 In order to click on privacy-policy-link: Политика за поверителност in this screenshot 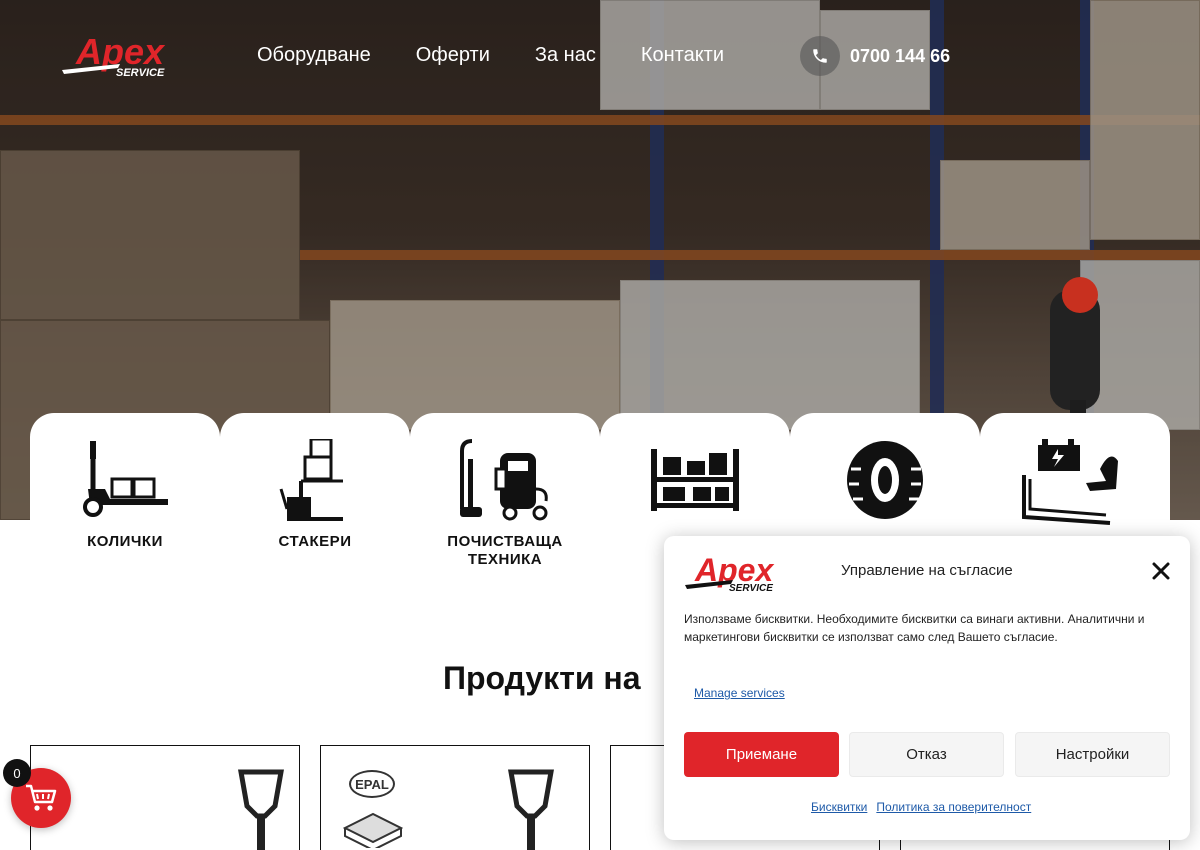, I will do `click(953, 807)`.